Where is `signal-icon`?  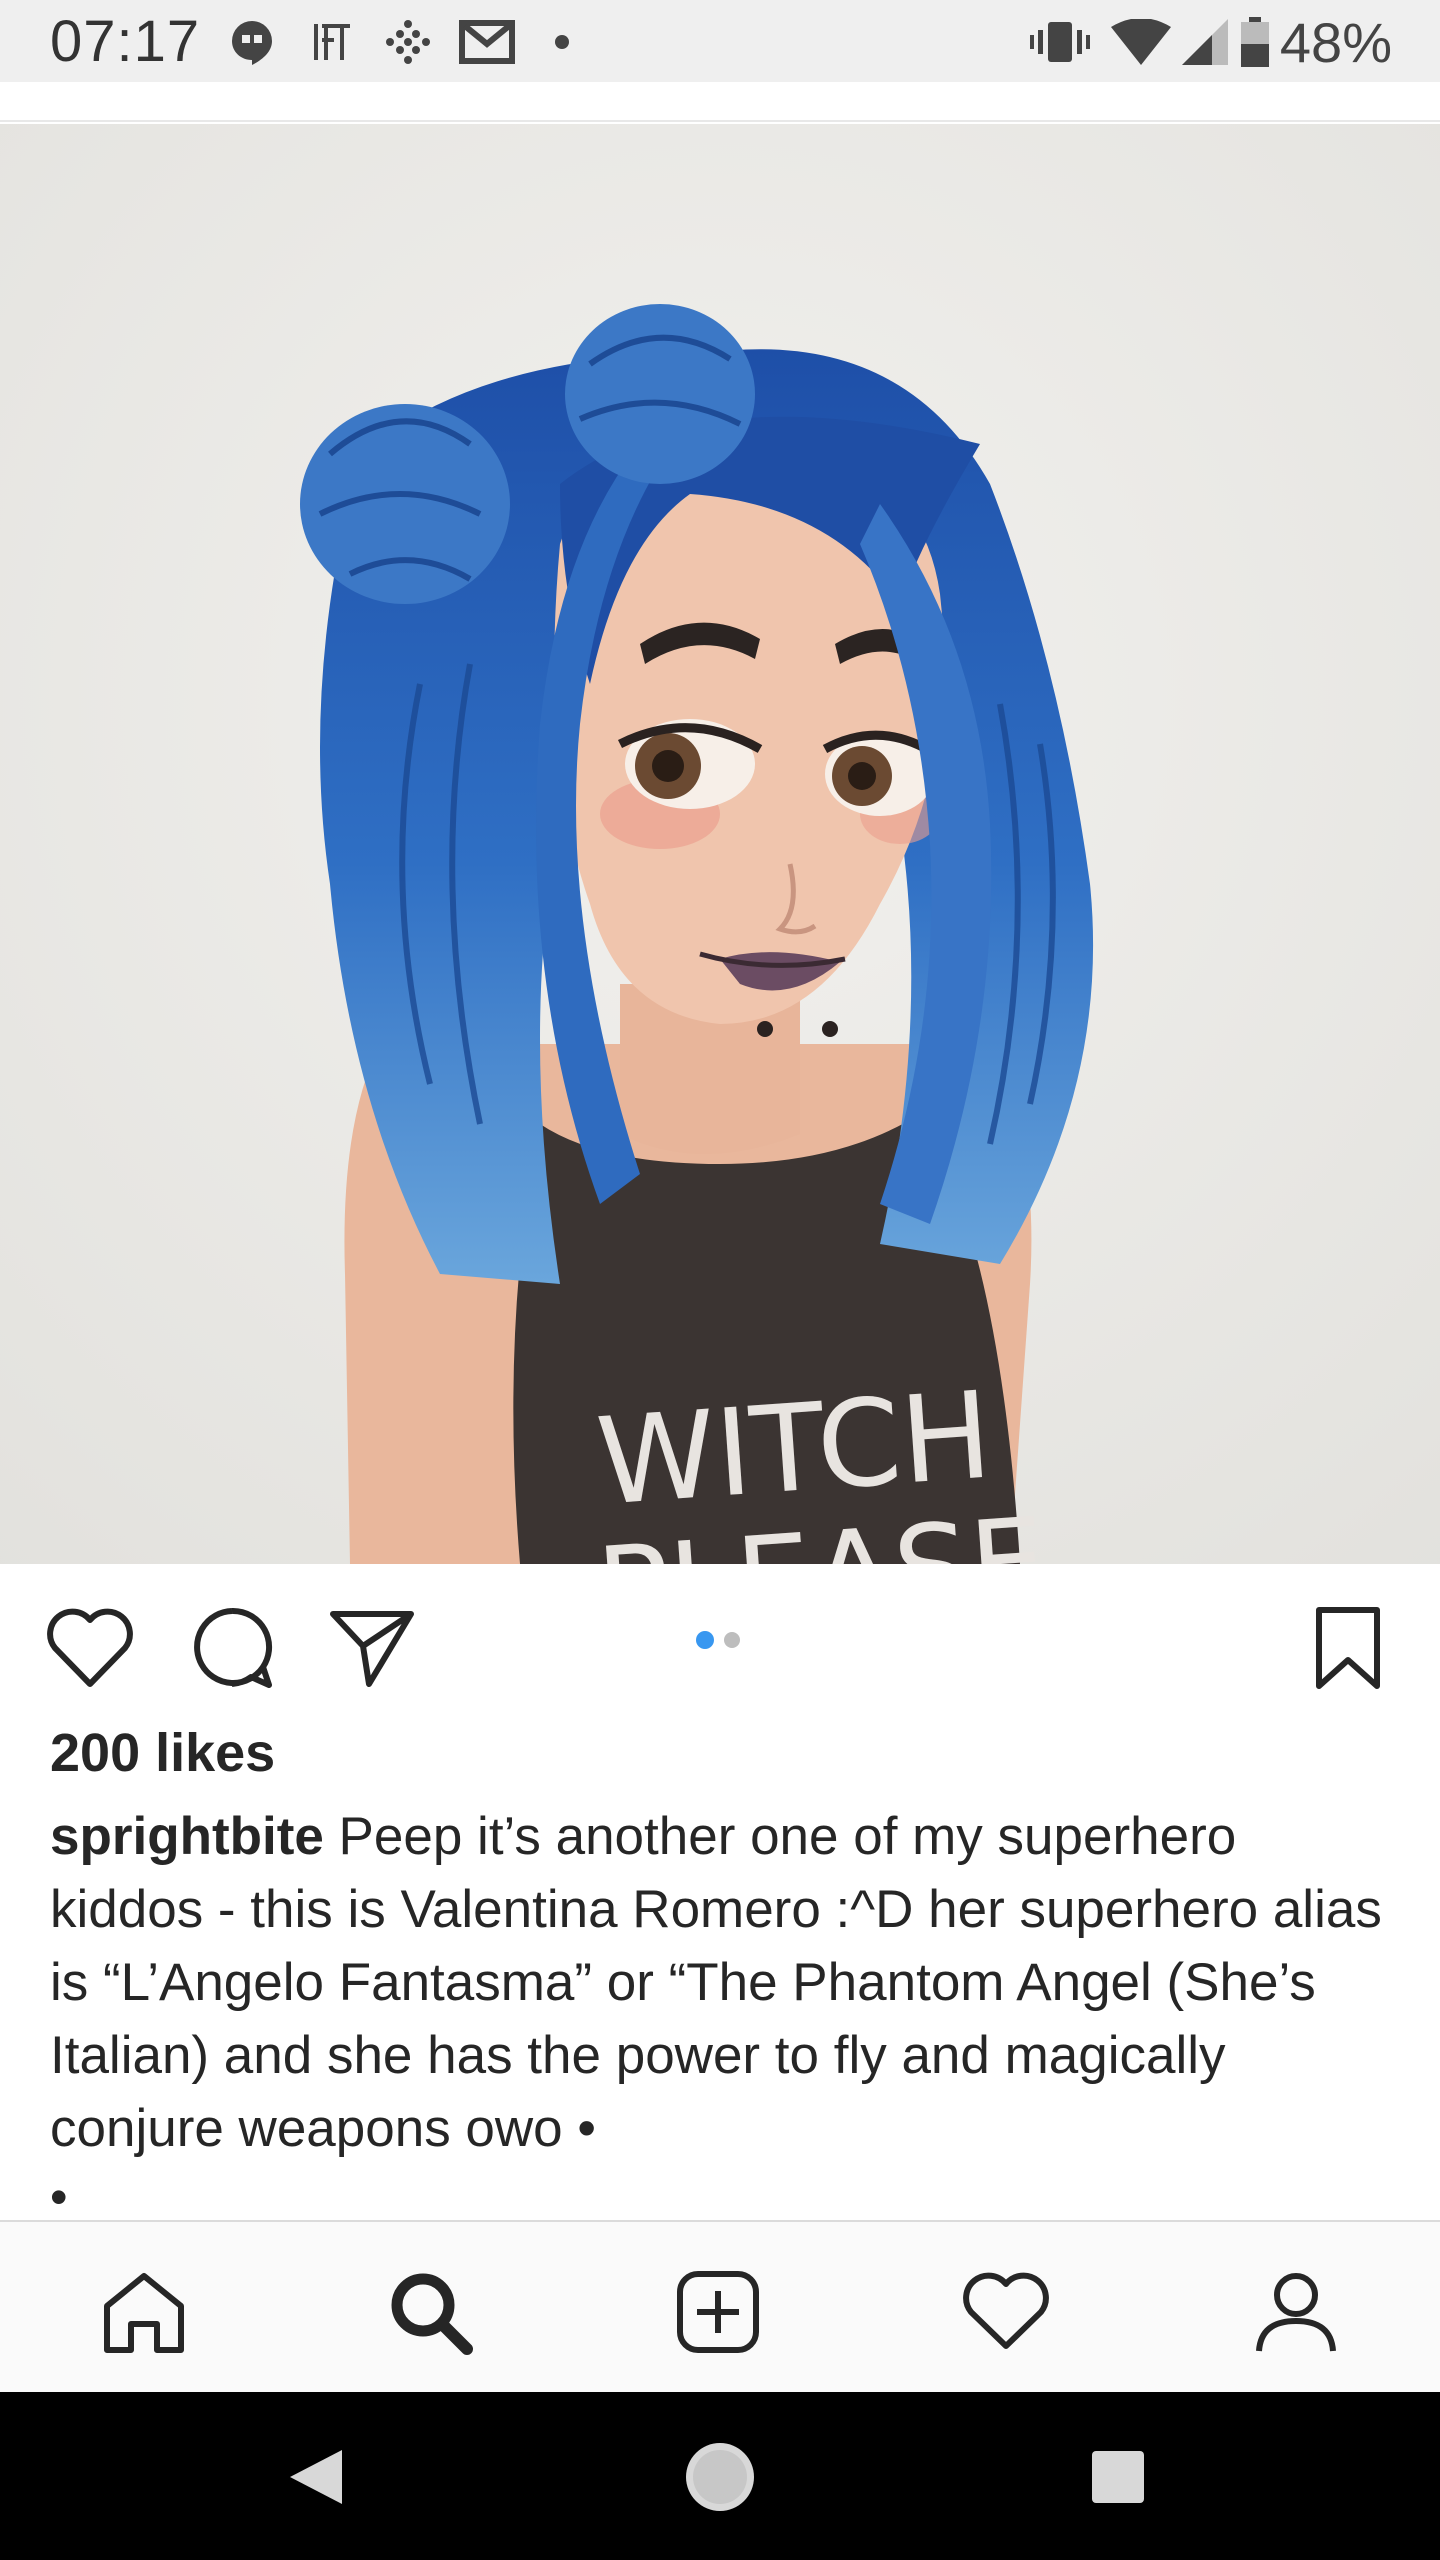
signal-icon is located at coordinates (1205, 42).